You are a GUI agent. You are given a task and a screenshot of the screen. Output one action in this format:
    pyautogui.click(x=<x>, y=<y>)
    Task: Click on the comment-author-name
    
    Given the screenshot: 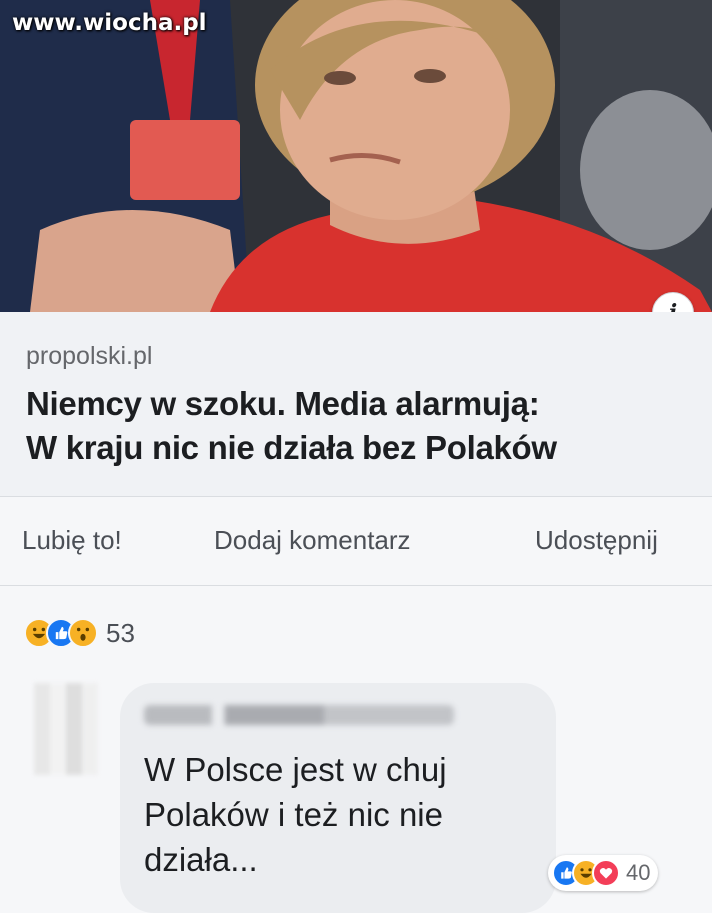 What is the action you would take?
    pyautogui.click(x=299, y=715)
    